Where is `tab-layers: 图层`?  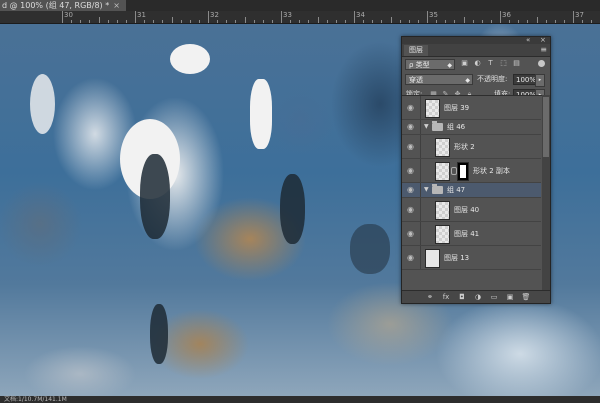
tab-layers: 图层 is located at coordinates (416, 50).